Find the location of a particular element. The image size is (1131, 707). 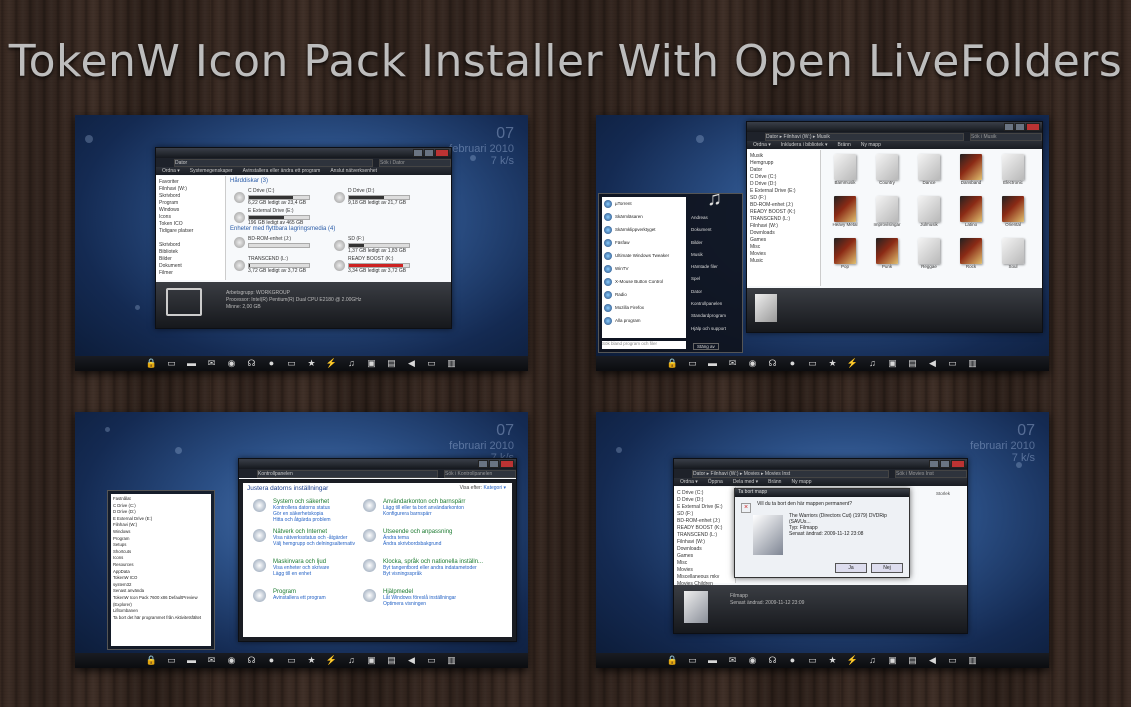

folder-item: Punk is located at coordinates (887, 253).